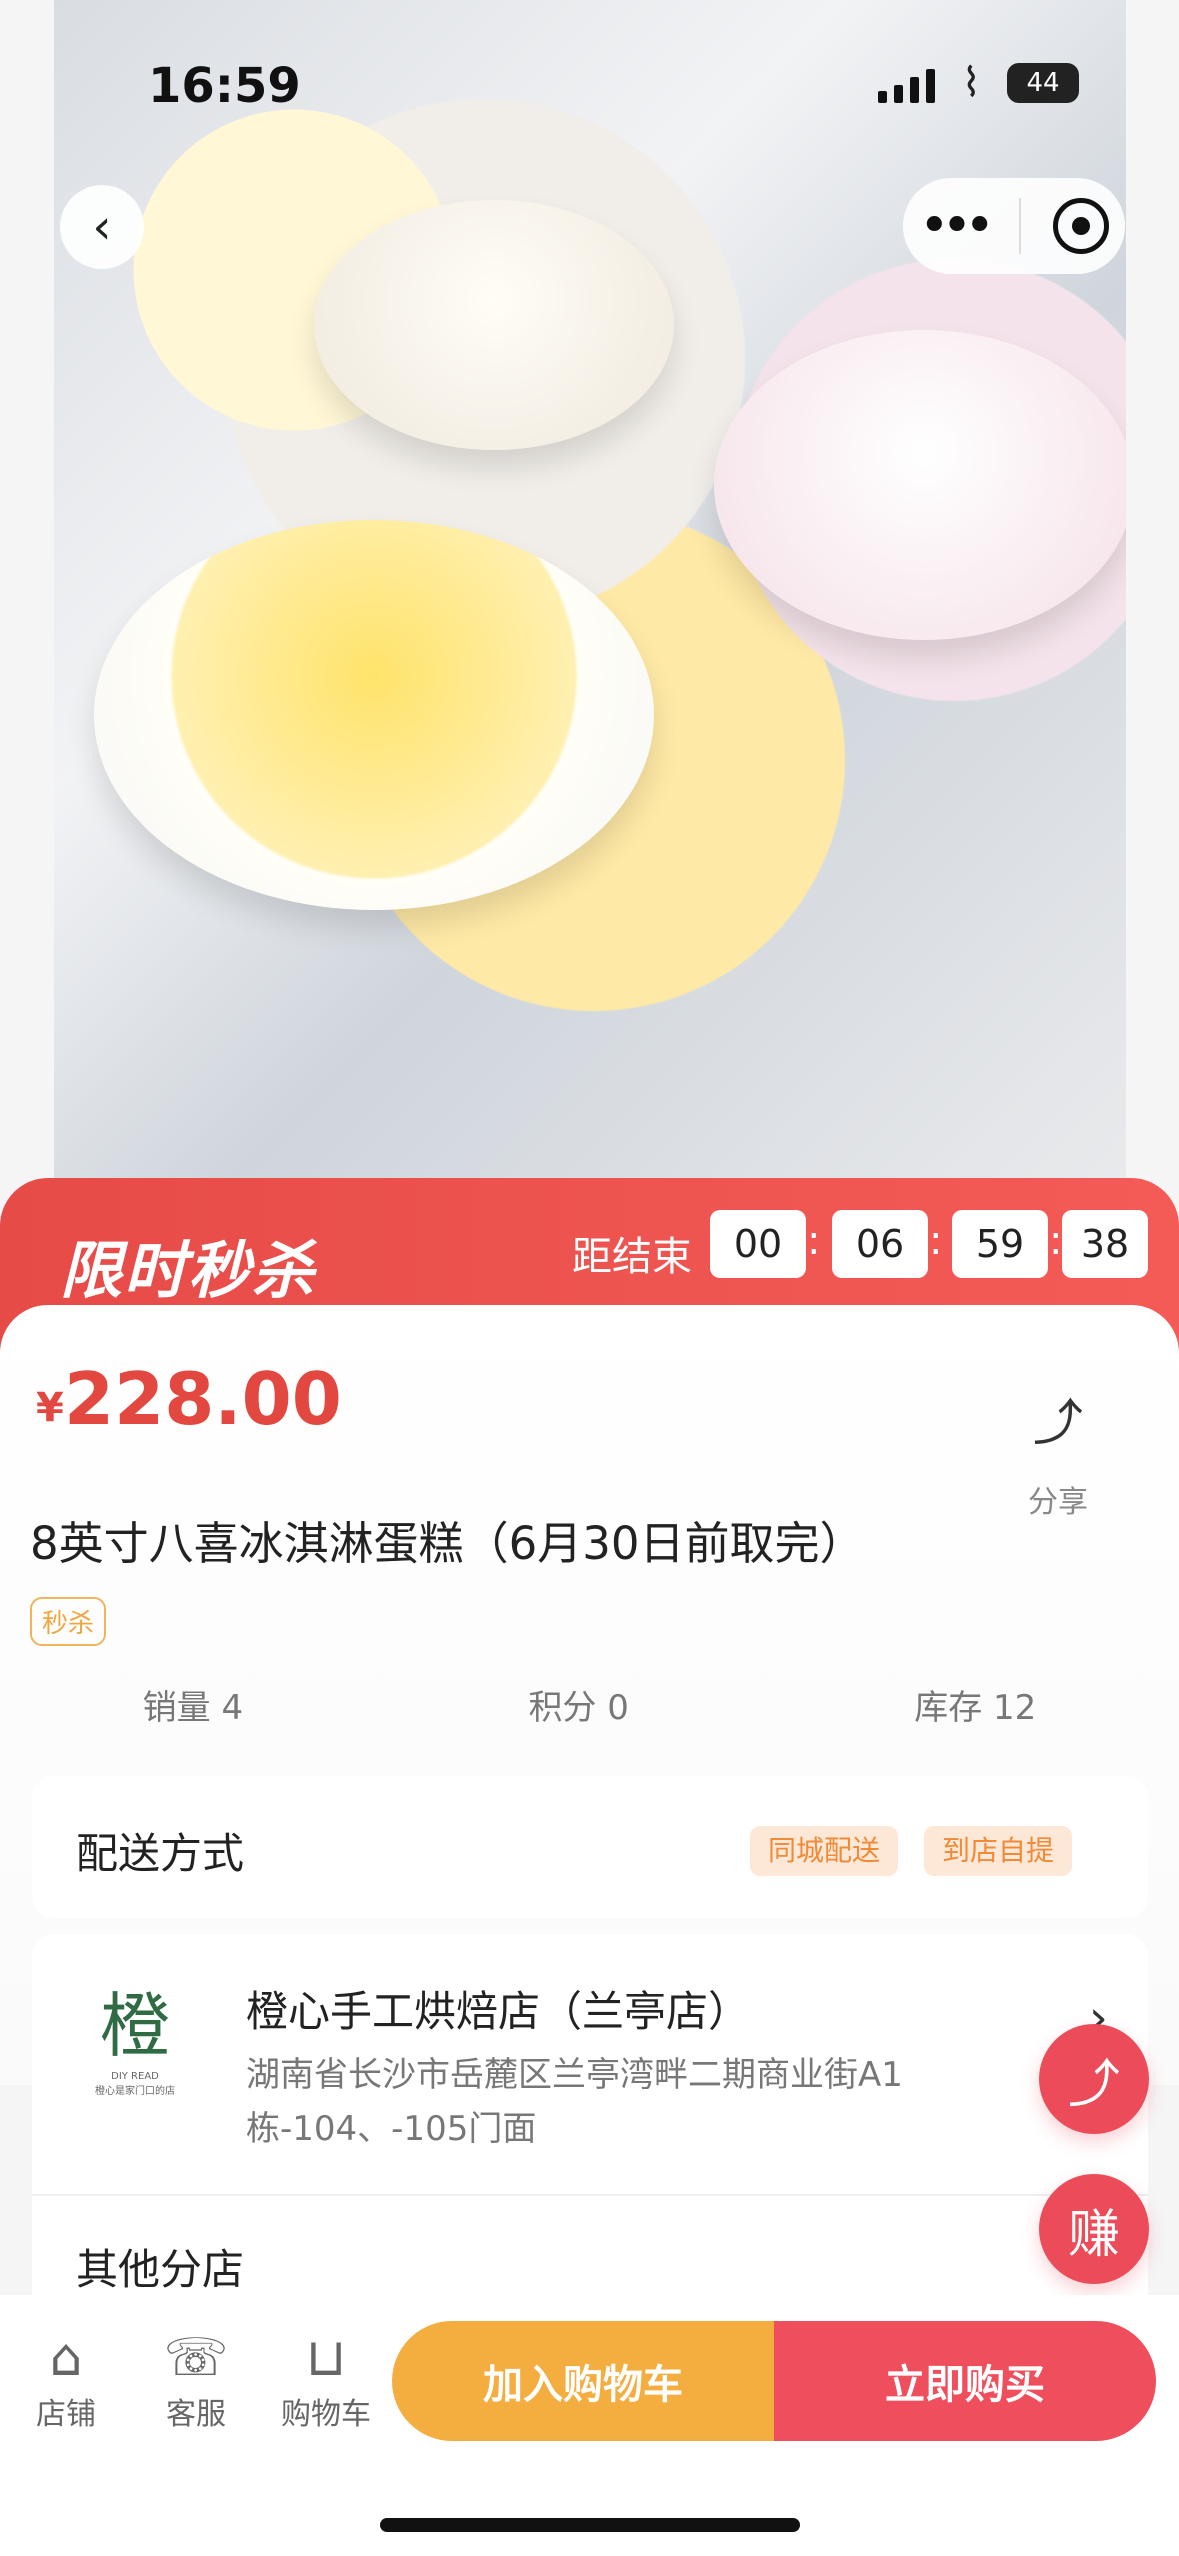 The width and height of the screenshot is (1179, 2556). What do you see at coordinates (498, 2011) in the screenshot?
I see `store-name: 橙心手工烘焙店（兰亭店）` at bounding box center [498, 2011].